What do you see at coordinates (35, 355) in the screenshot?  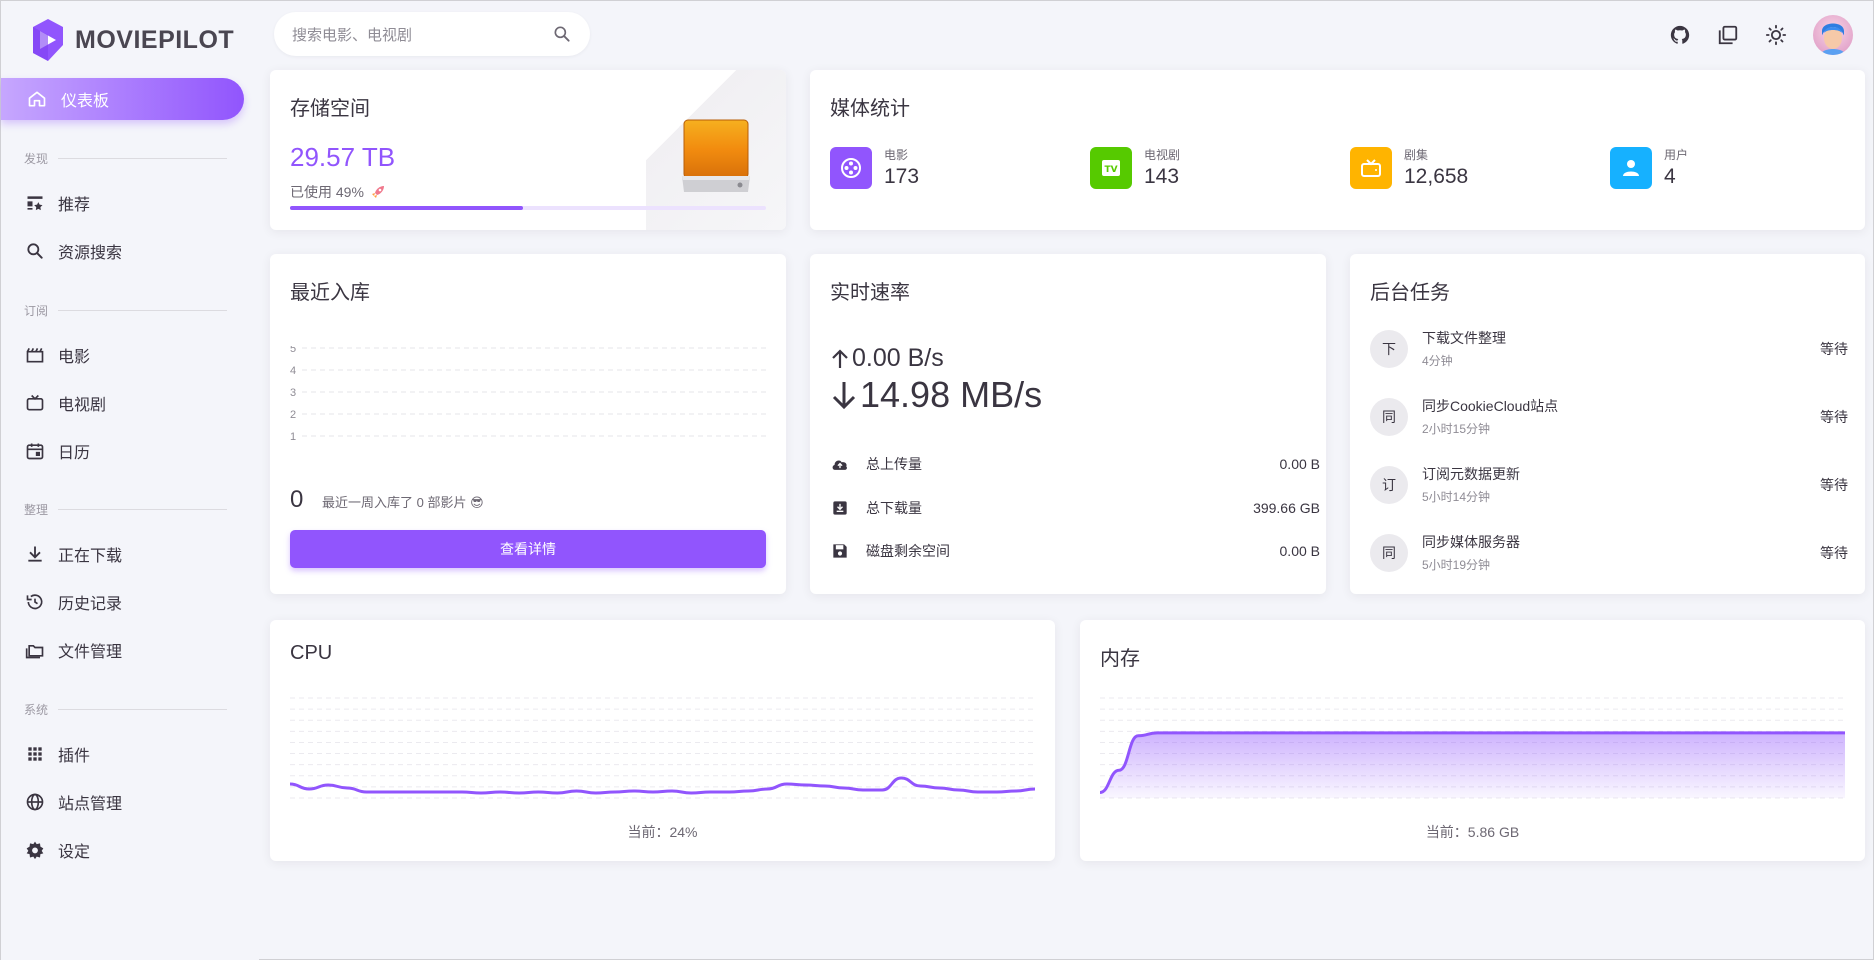 I see `movie-clapper-icon` at bounding box center [35, 355].